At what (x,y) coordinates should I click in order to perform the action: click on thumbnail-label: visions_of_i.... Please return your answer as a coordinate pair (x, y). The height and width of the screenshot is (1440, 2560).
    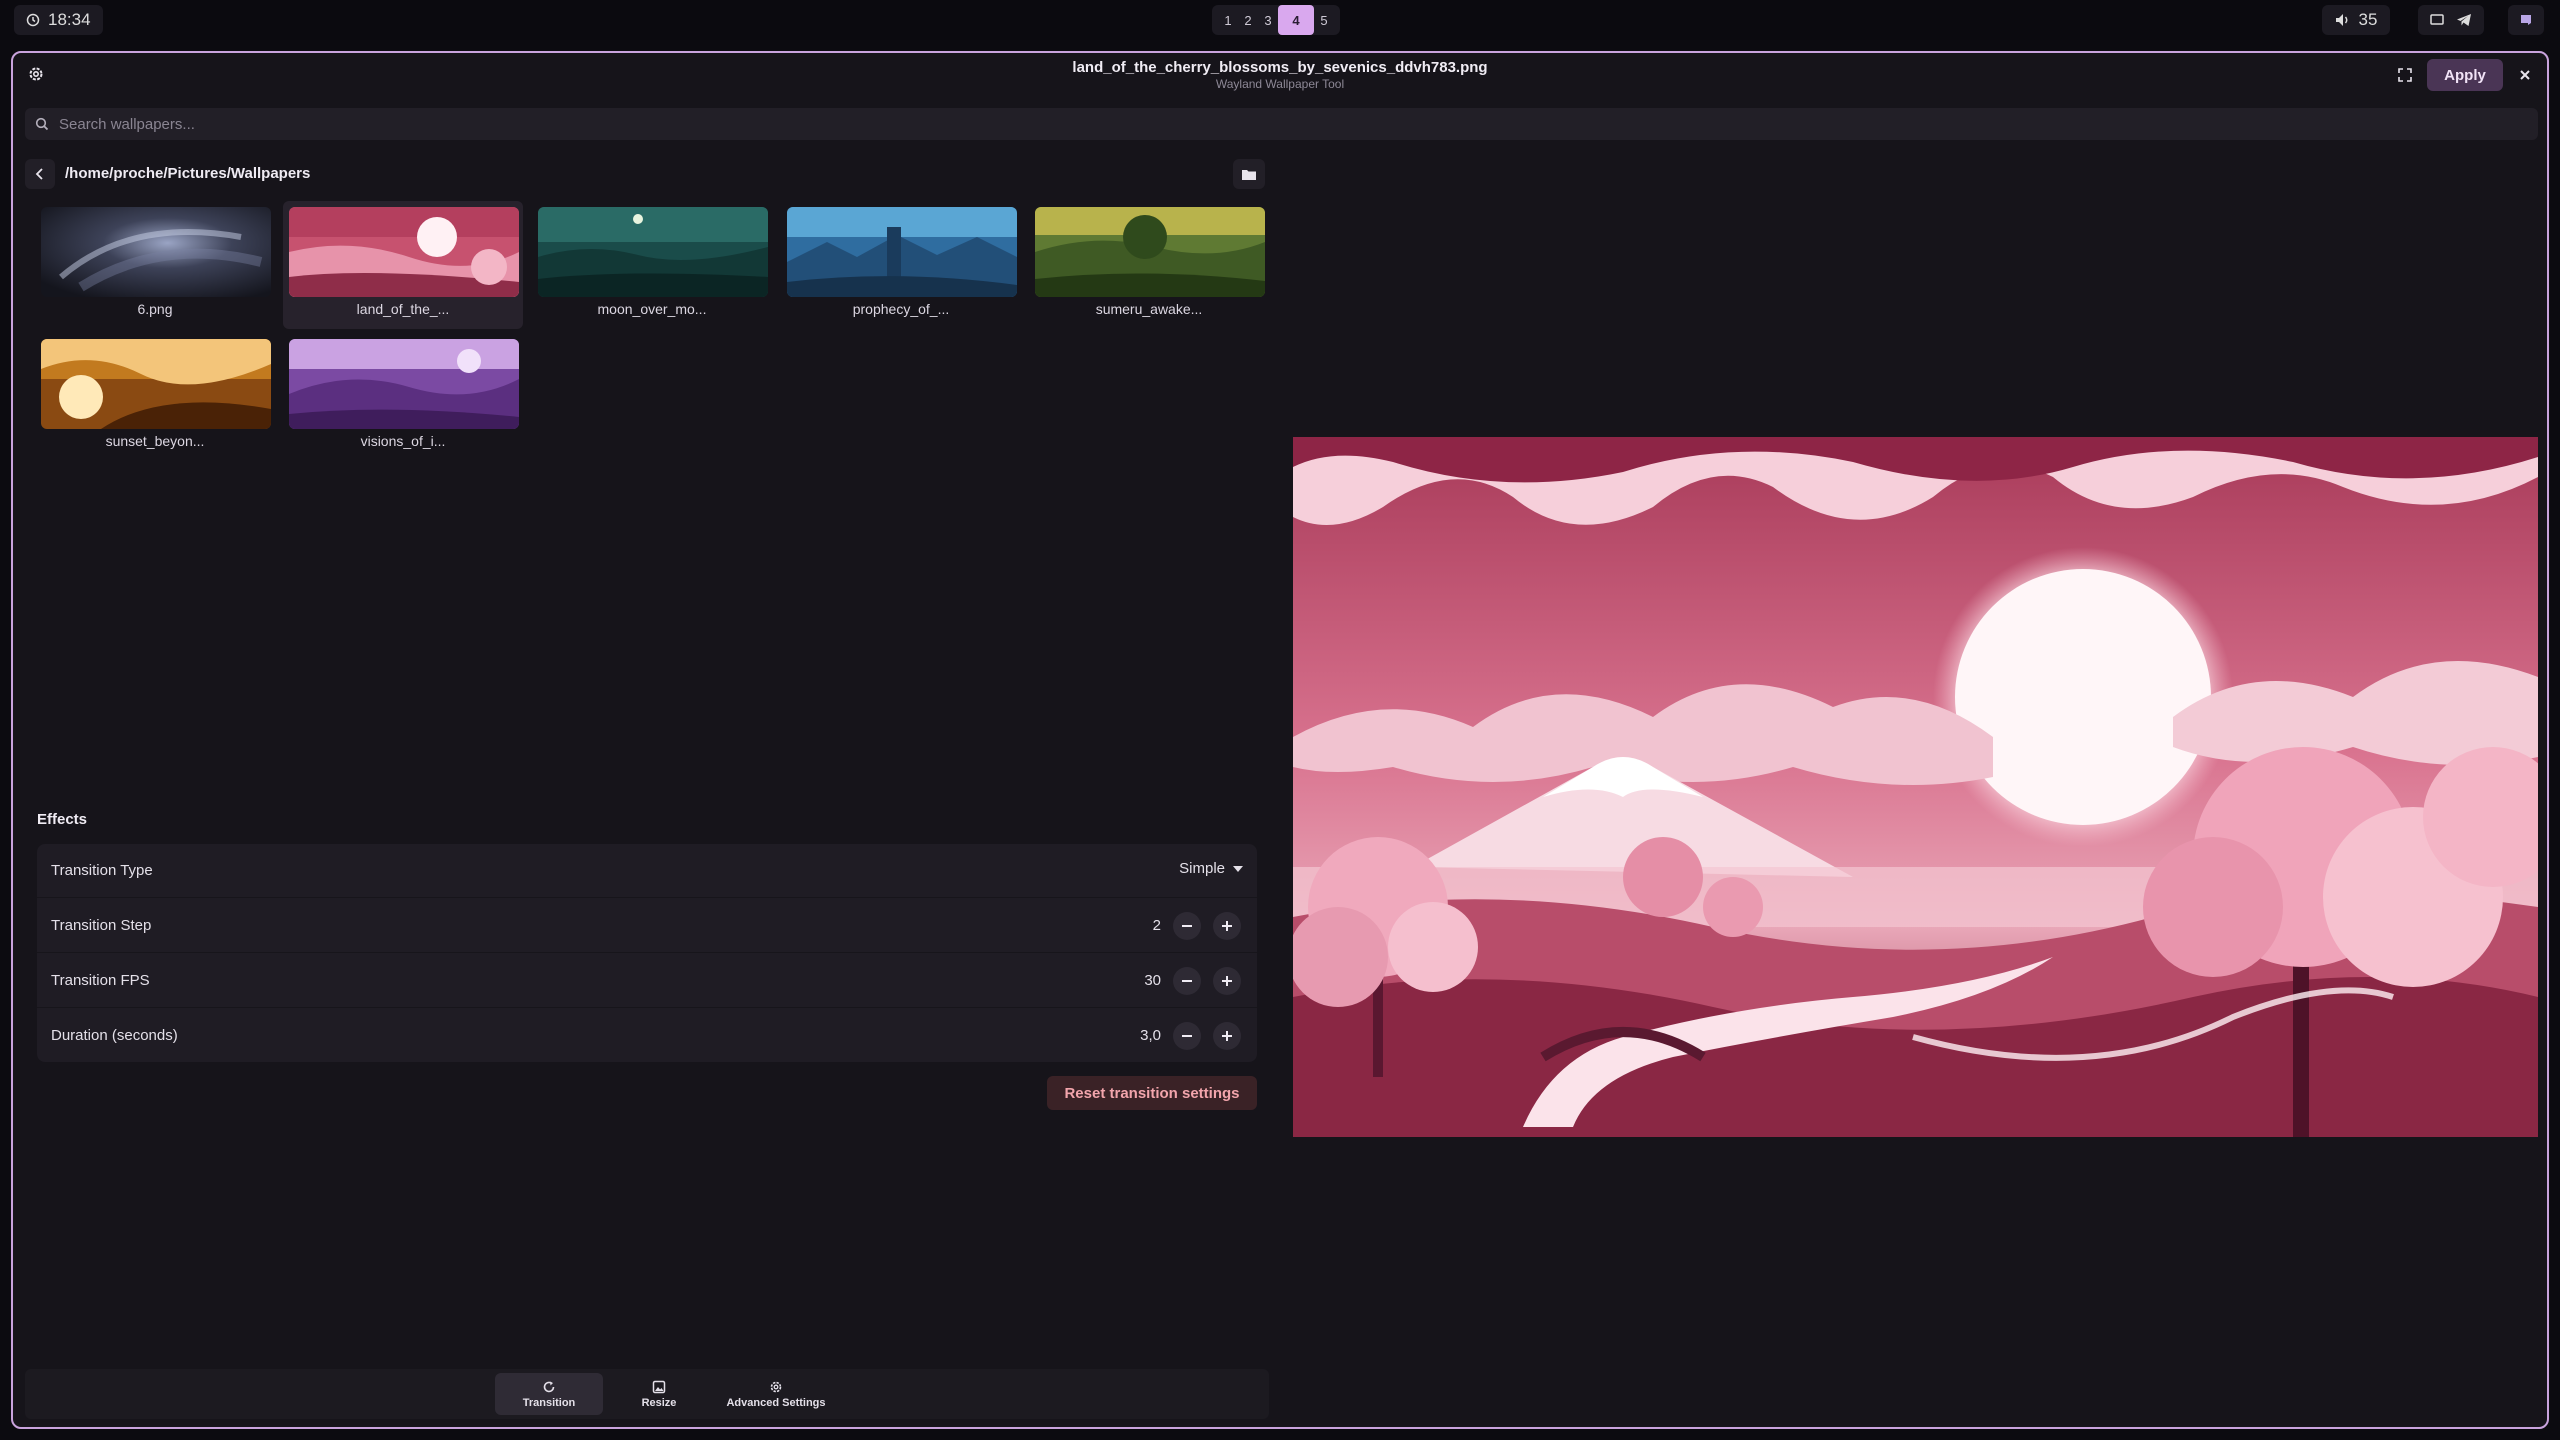
    Looking at the image, I should click on (403, 441).